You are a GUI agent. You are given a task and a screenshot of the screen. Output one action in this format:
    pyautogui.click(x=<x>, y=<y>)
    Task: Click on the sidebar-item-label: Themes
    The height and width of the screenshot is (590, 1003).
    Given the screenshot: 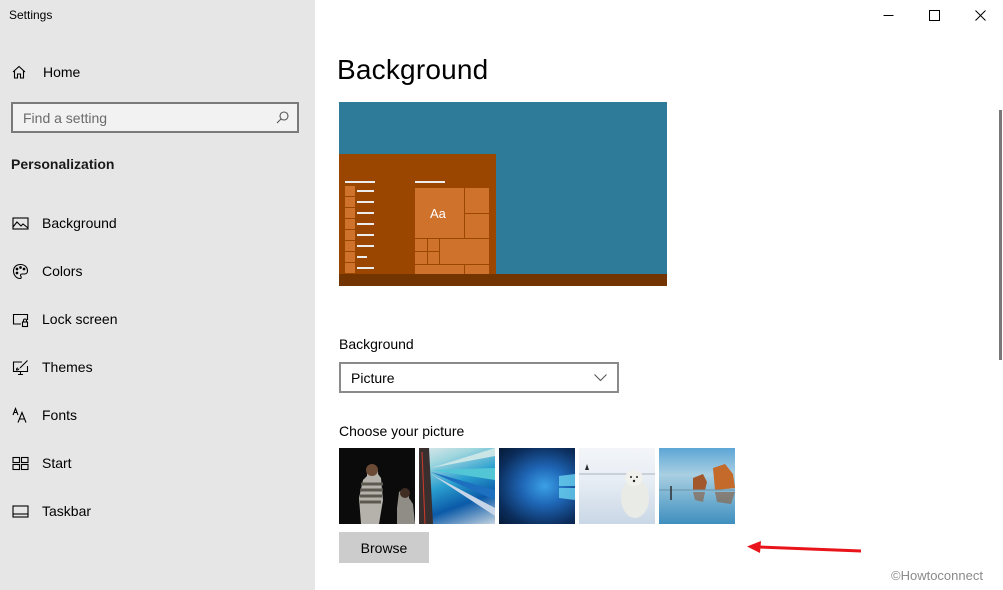 What is the action you would take?
    pyautogui.click(x=67, y=367)
    